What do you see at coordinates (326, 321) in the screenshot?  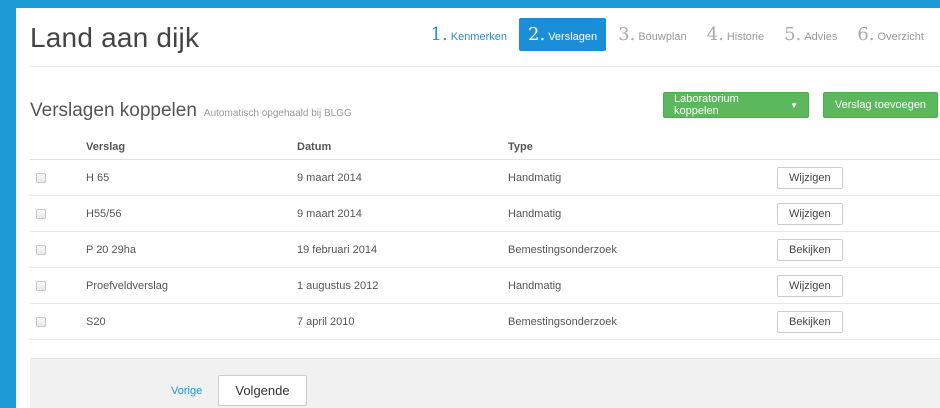 I see `cell-datum: 7 april 2010` at bounding box center [326, 321].